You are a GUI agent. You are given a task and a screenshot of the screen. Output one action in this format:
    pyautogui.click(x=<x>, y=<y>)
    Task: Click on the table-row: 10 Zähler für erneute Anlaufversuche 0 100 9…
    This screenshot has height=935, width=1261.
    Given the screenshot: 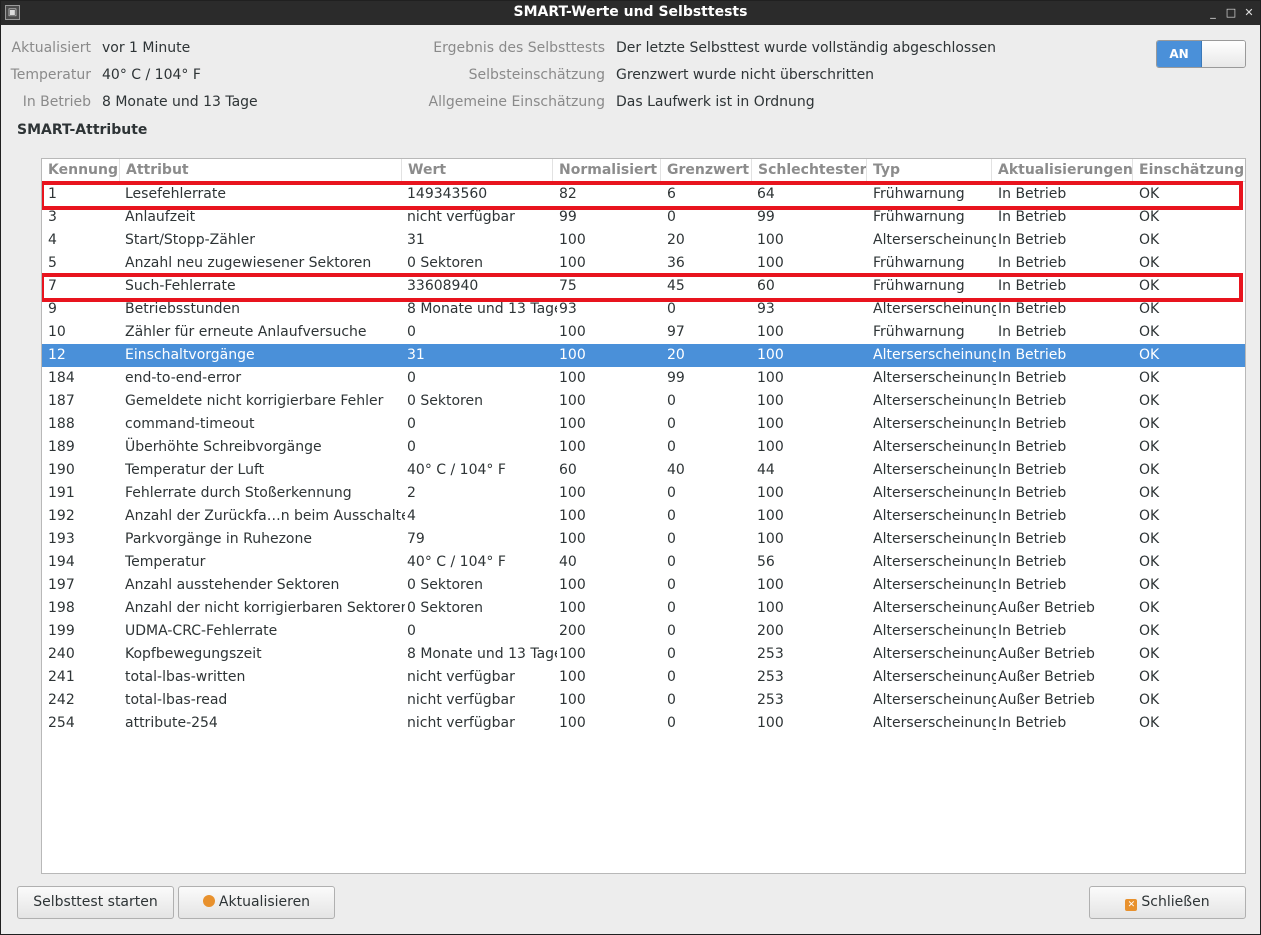 What is the action you would take?
    pyautogui.click(x=643, y=332)
    